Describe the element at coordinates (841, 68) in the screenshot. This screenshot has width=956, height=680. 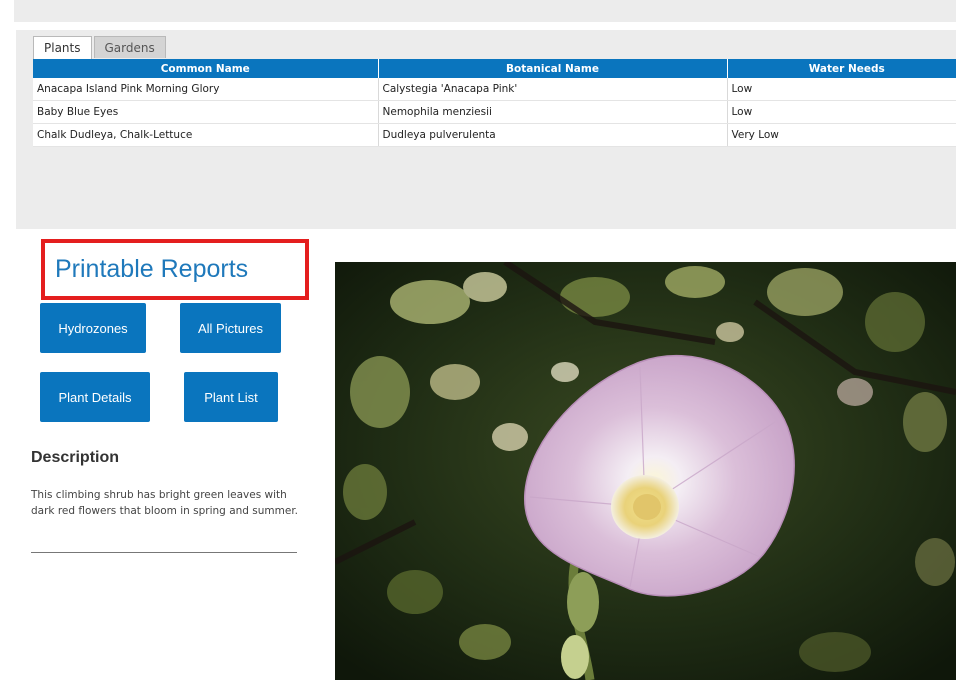
I see `column-header-water-needs: Water Needs` at that location.